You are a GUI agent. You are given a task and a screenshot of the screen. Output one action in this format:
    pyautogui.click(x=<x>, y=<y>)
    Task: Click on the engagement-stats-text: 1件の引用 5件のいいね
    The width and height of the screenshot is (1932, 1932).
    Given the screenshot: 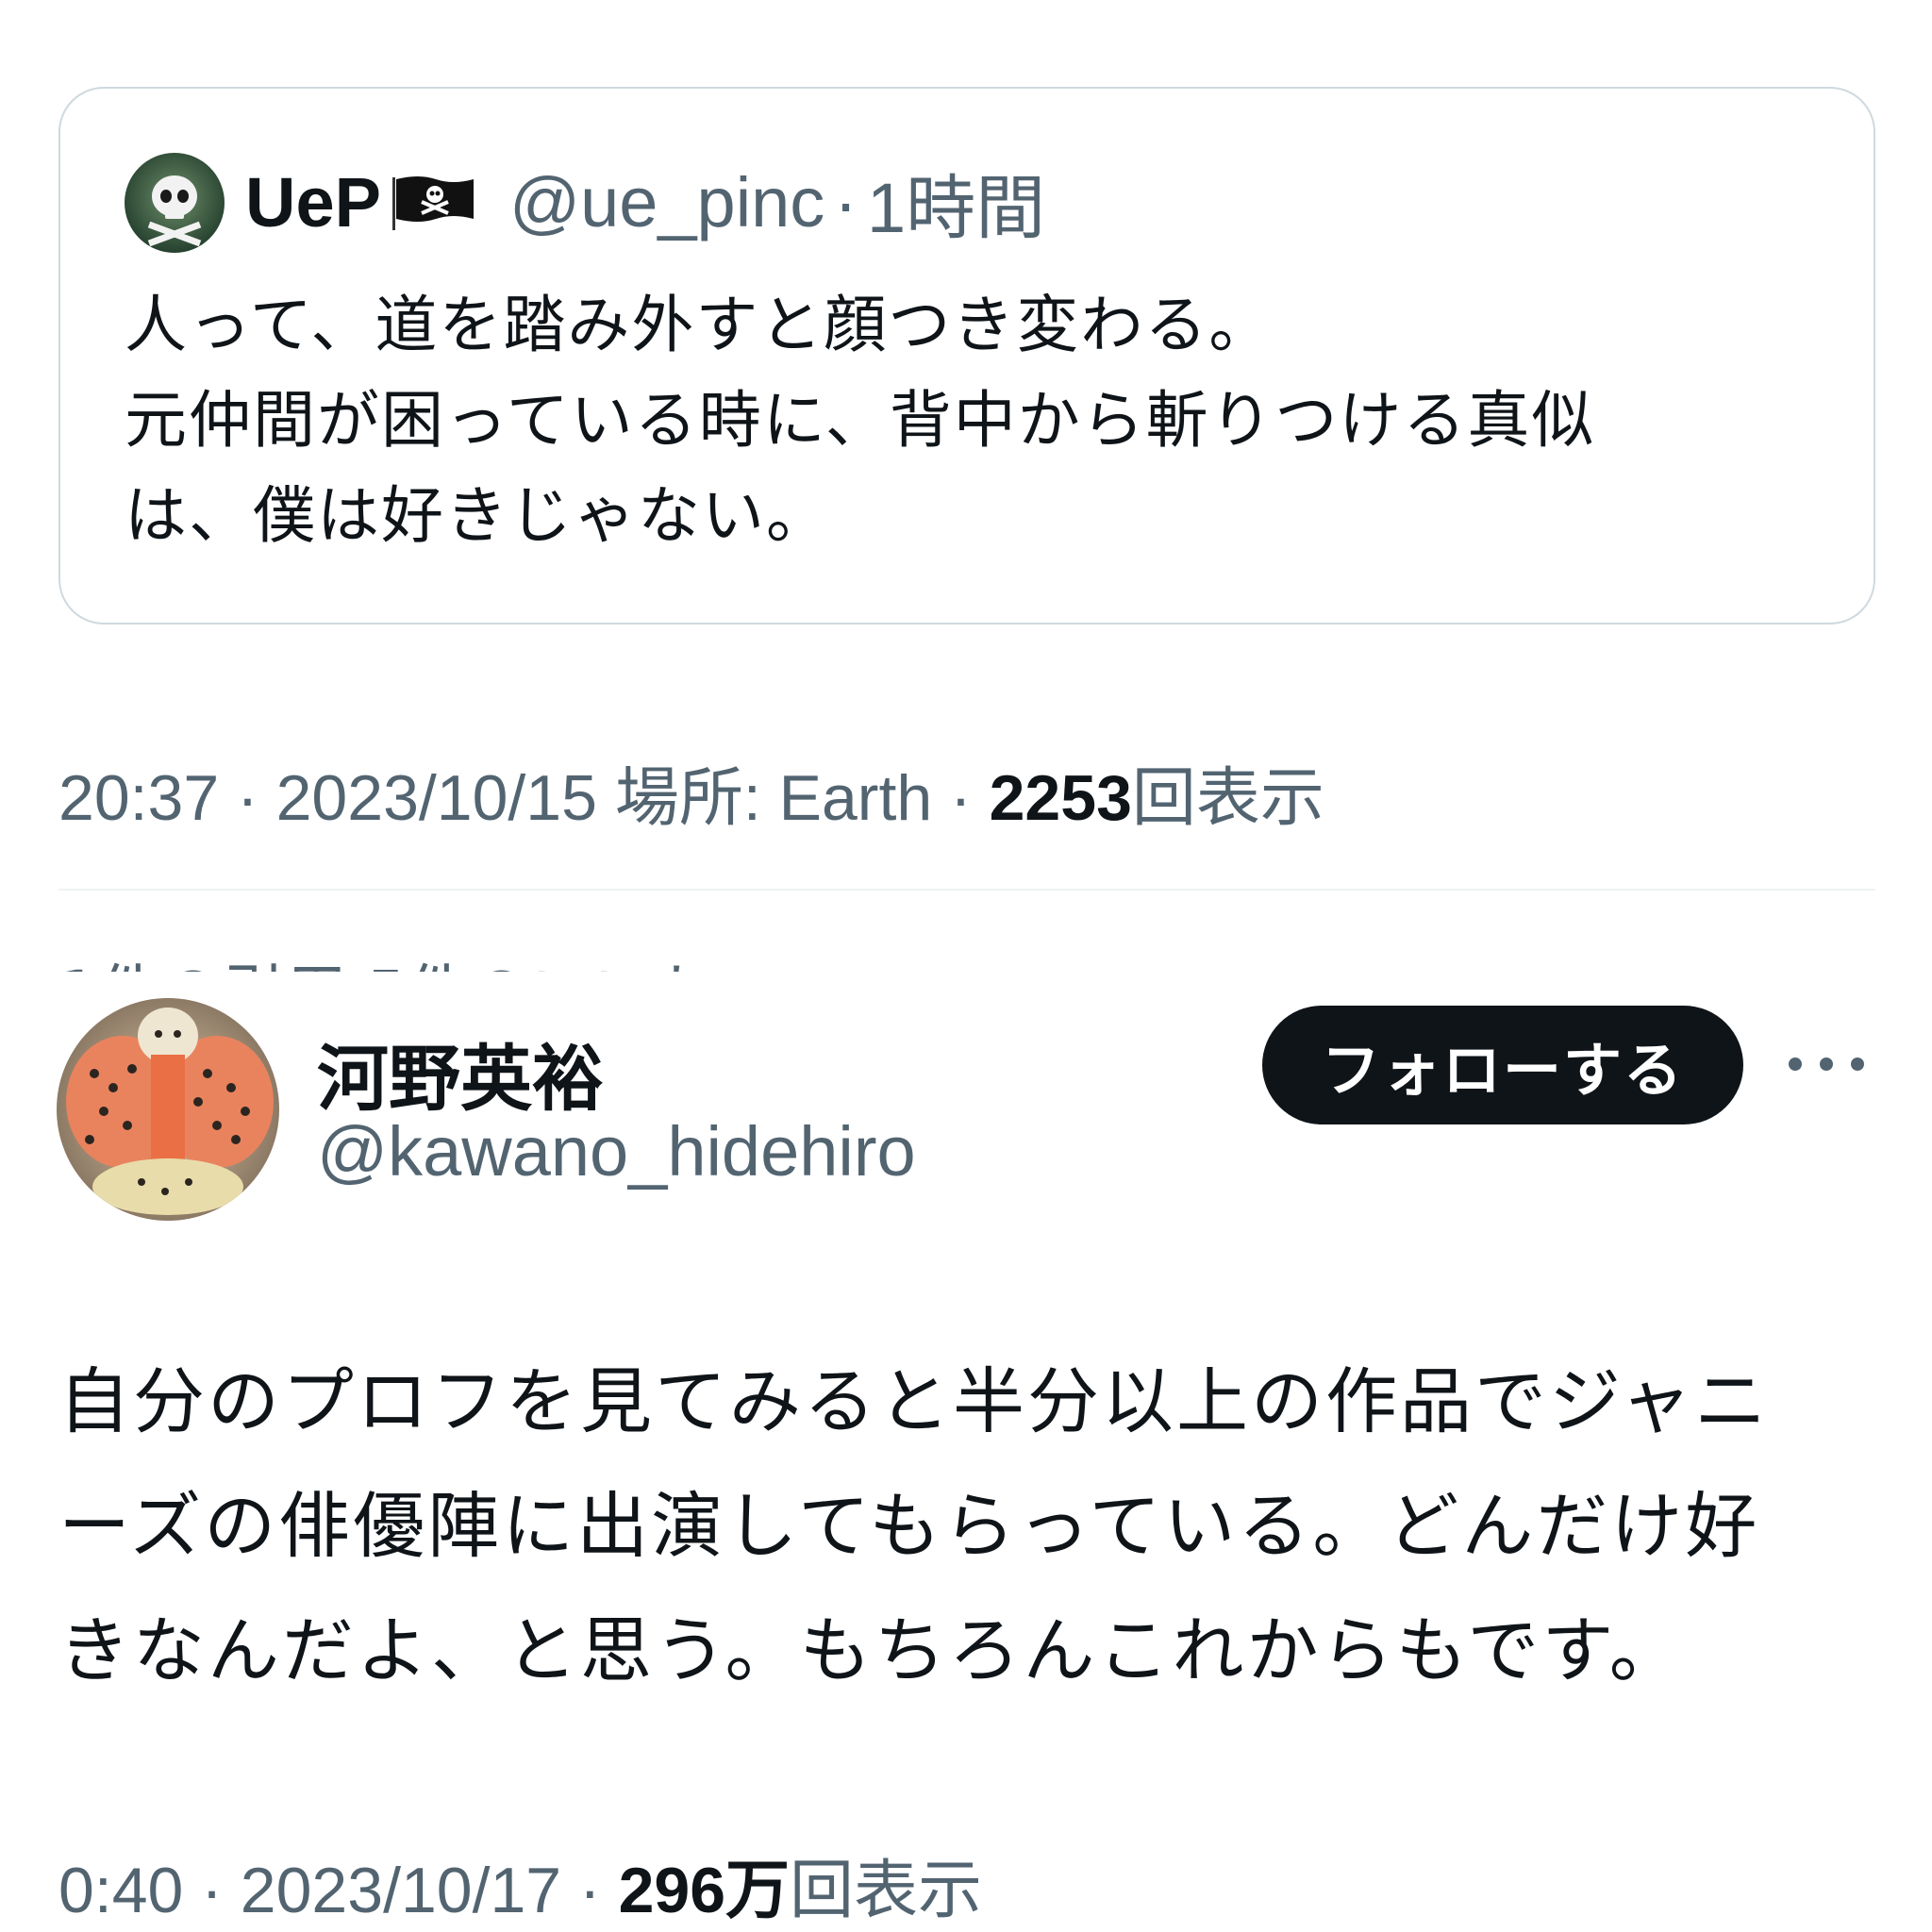 What is the action you would take?
    pyautogui.click(x=388, y=958)
    